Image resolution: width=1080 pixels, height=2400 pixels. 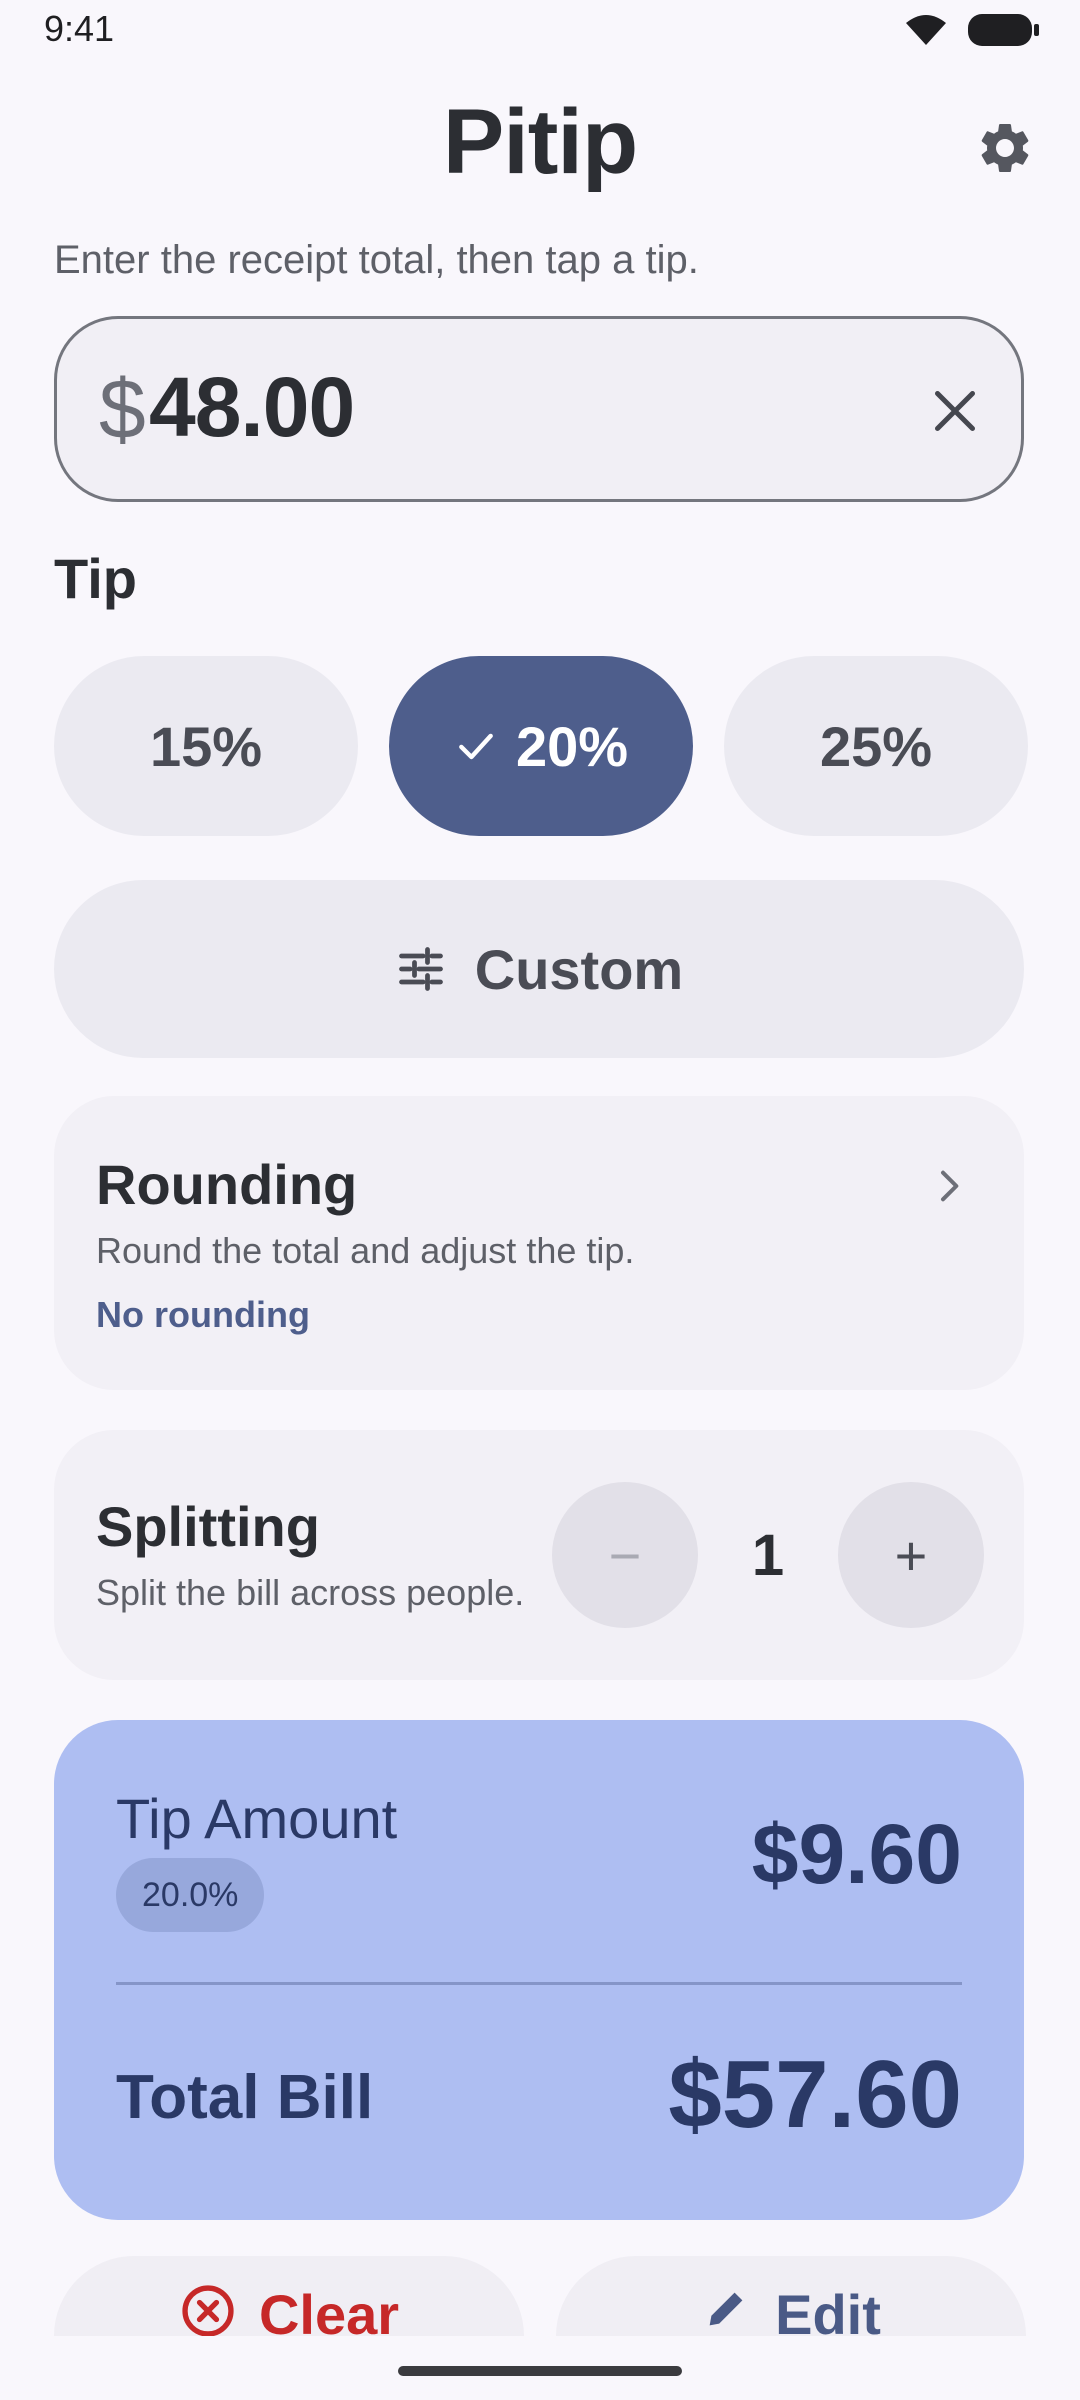 What do you see at coordinates (539, 409) in the screenshot?
I see `amount-input: $ 48.00` at bounding box center [539, 409].